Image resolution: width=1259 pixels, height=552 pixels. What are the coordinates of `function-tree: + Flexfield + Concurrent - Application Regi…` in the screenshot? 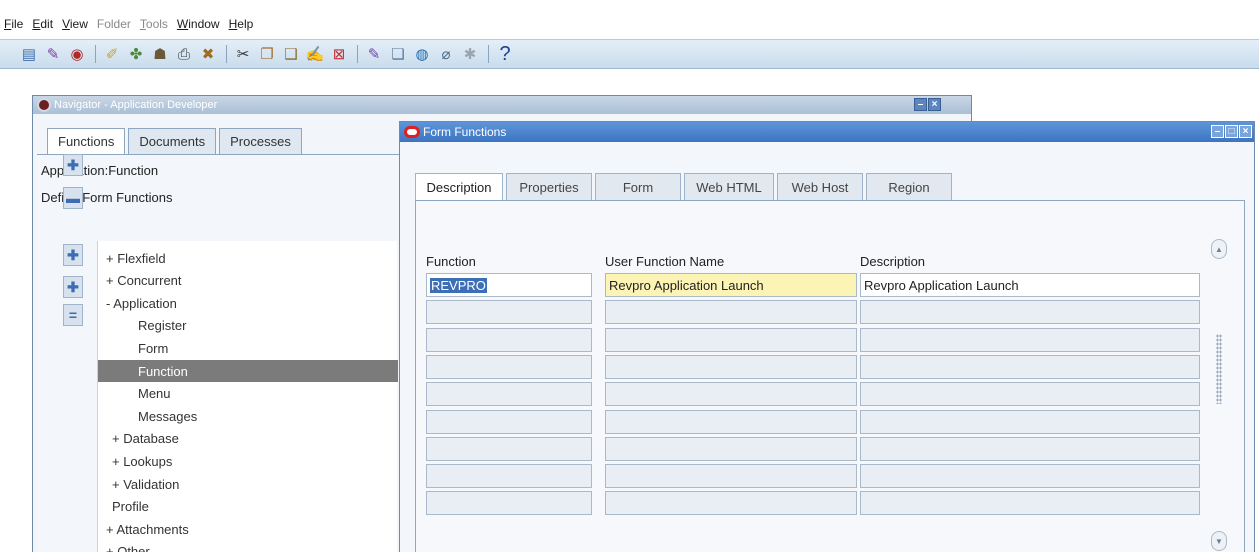 It's located at (247, 396).